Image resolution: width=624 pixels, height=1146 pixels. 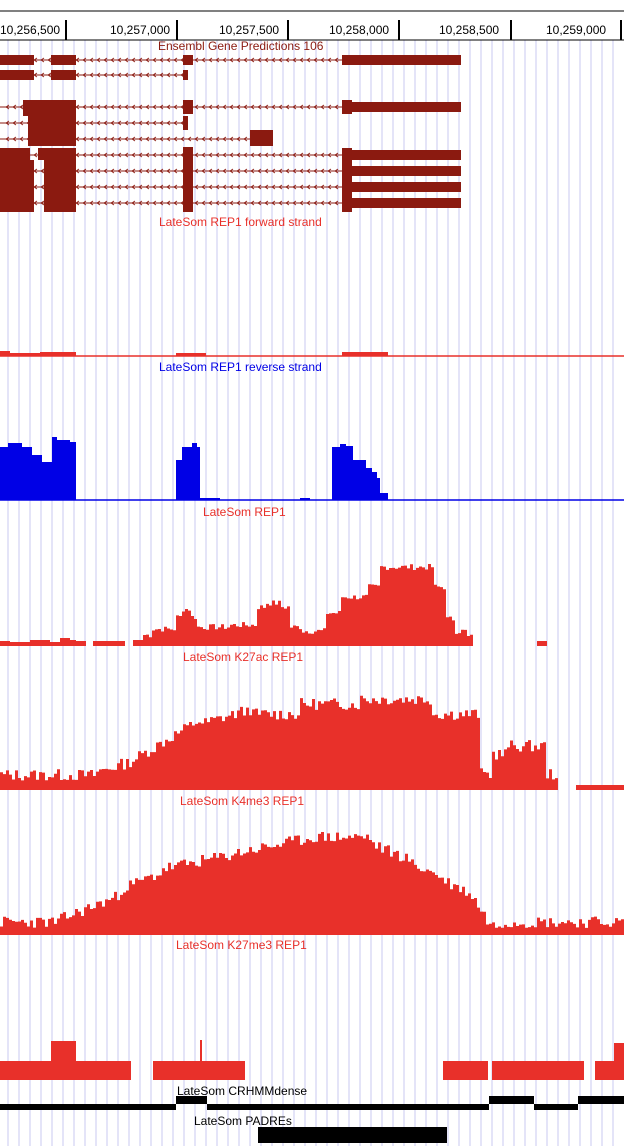 What do you see at coordinates (312, 430) in the screenshot?
I see `rep1-reverse-strand-track: LateSom REP1 reverse strand` at bounding box center [312, 430].